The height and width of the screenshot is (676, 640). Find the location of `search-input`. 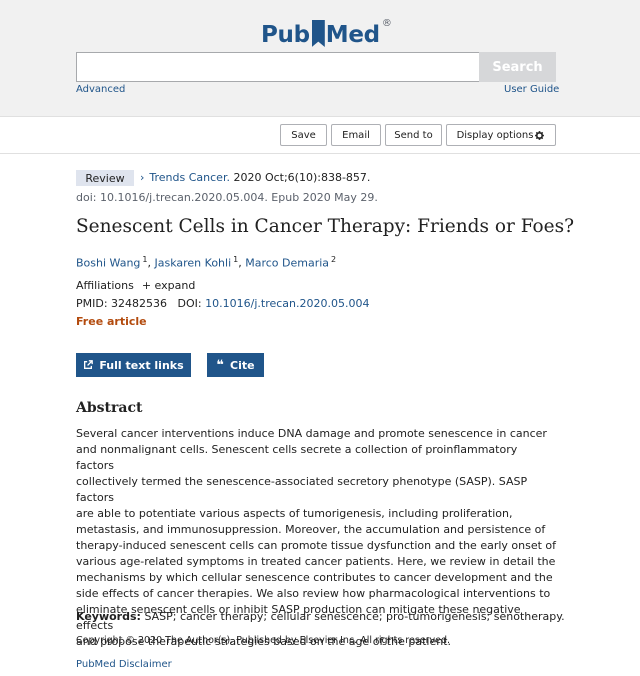

search-input is located at coordinates (278, 67).